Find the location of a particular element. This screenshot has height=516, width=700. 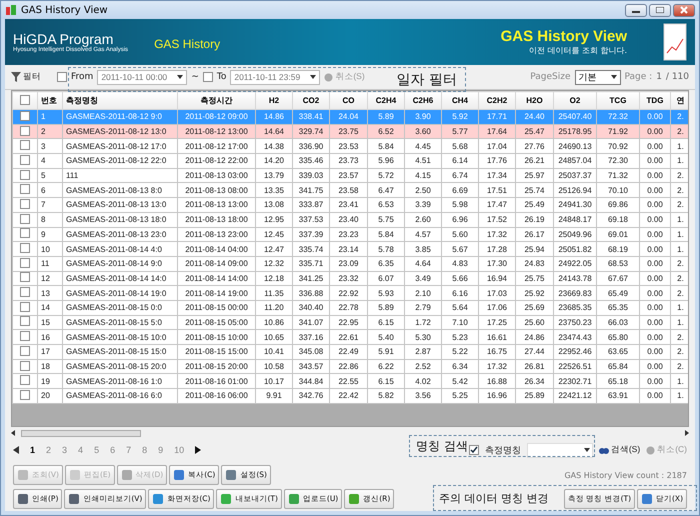

table-cell: 16.96 is located at coordinates (497, 396).